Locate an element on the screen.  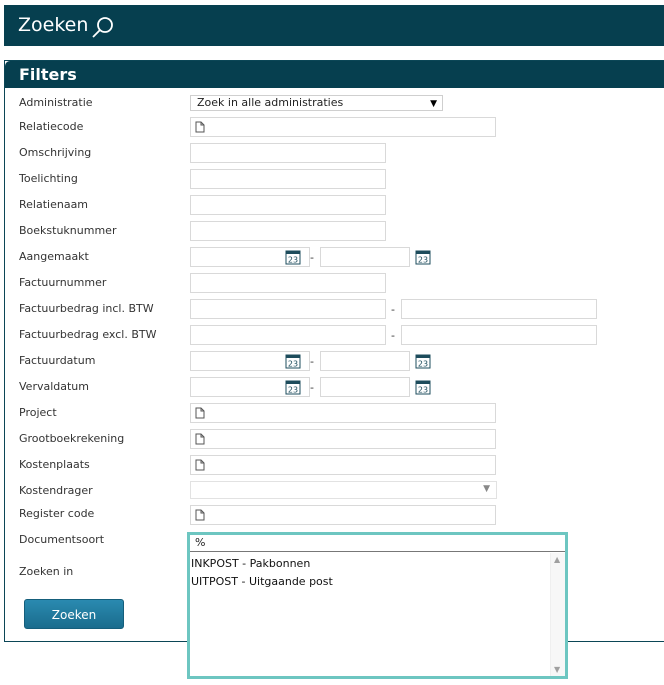
documentsoort-filter-input: % is located at coordinates (377, 543).